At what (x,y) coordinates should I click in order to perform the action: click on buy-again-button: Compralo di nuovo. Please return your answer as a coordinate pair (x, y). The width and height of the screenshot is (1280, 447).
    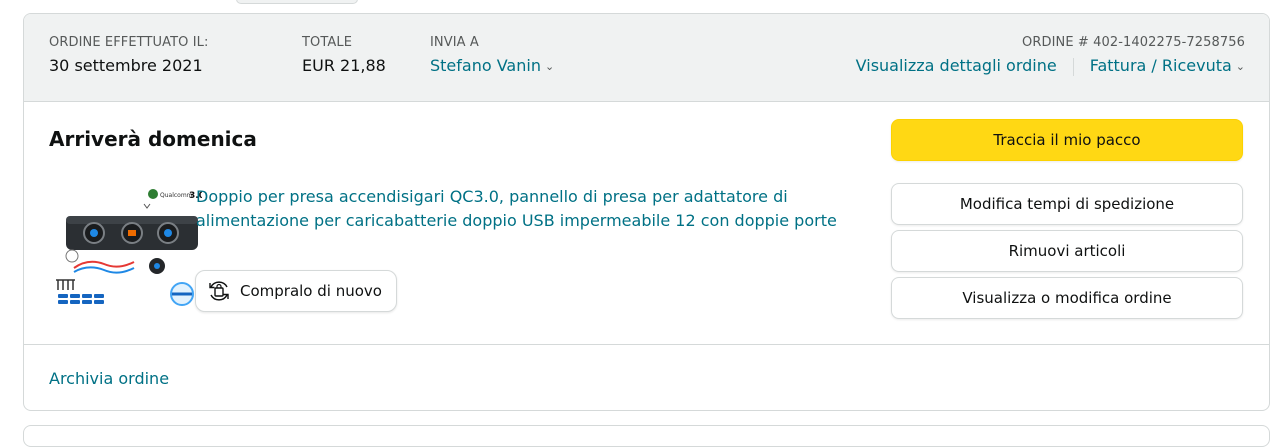
    Looking at the image, I should click on (296, 291).